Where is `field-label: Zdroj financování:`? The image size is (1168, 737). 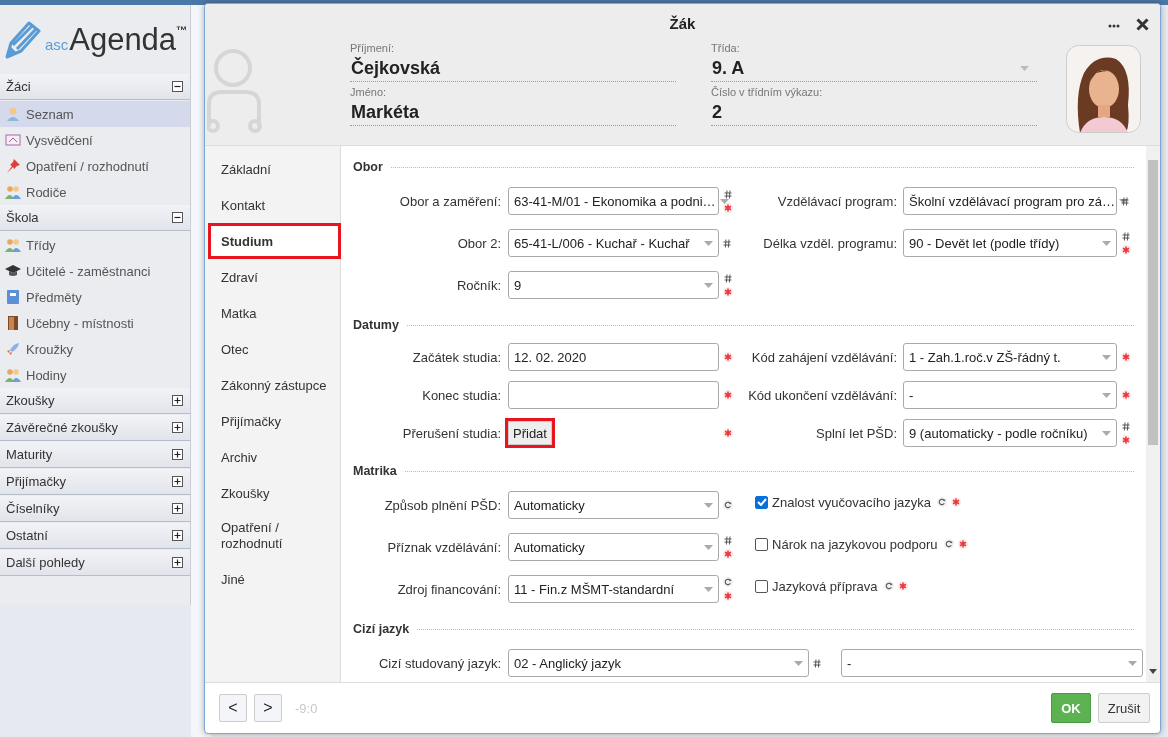 field-label: Zdroj financování: is located at coordinates (448, 589).